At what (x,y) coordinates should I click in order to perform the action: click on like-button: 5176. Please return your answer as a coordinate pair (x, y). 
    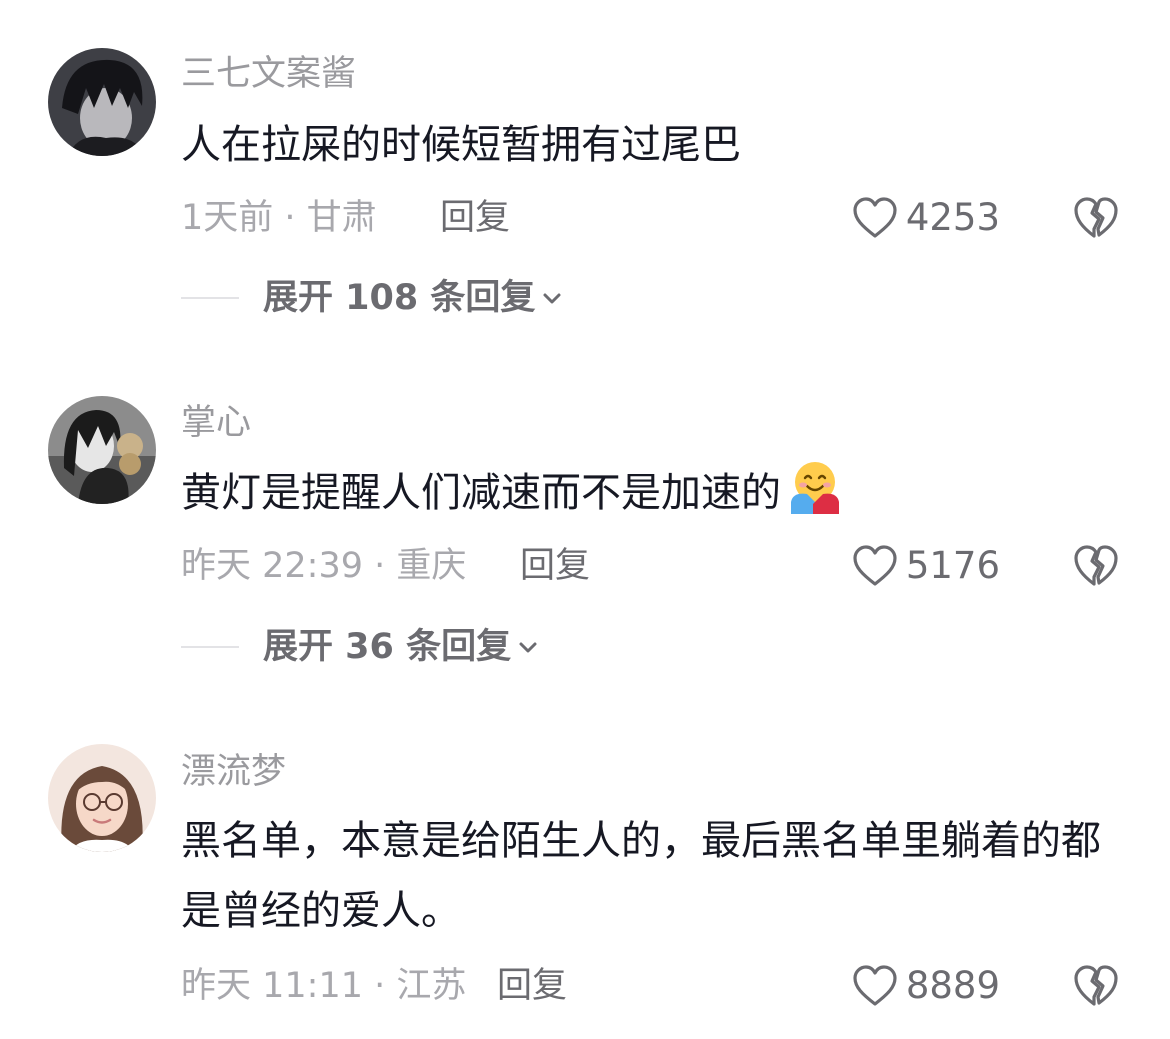
    Looking at the image, I should click on (926, 566).